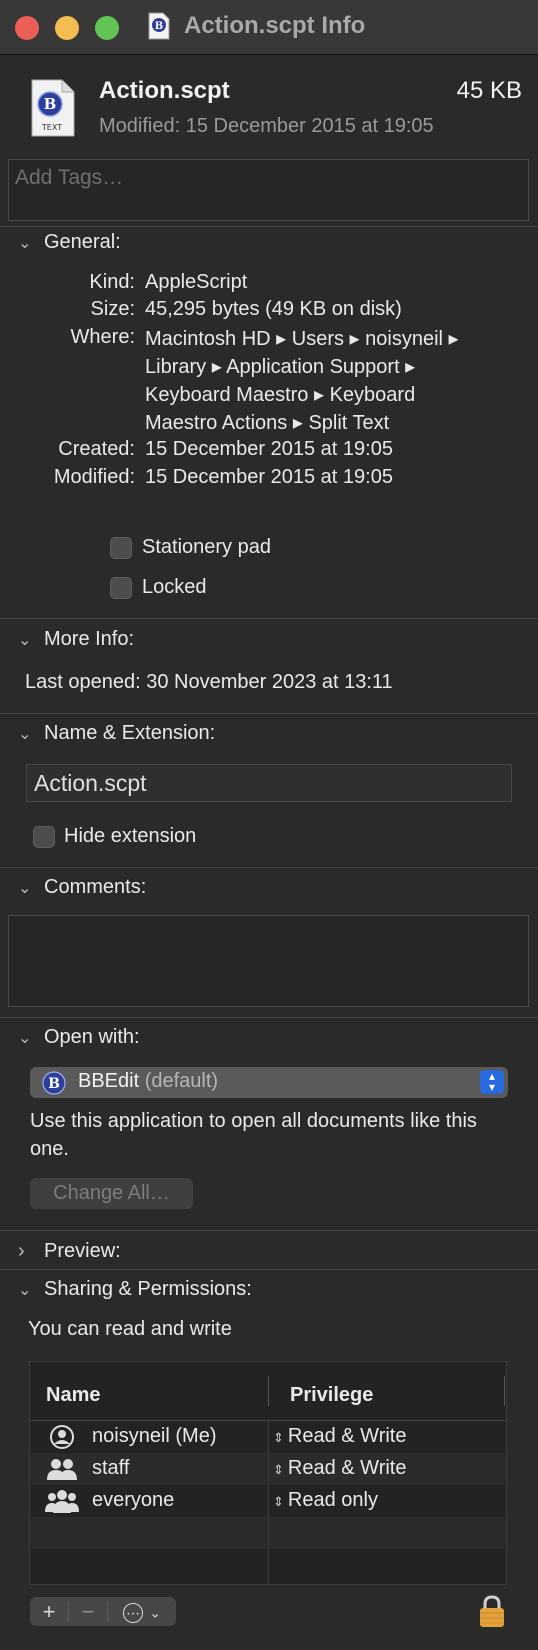 The image size is (538, 1650). I want to click on ellipsis-icon: ⋯, so click(133, 1613).